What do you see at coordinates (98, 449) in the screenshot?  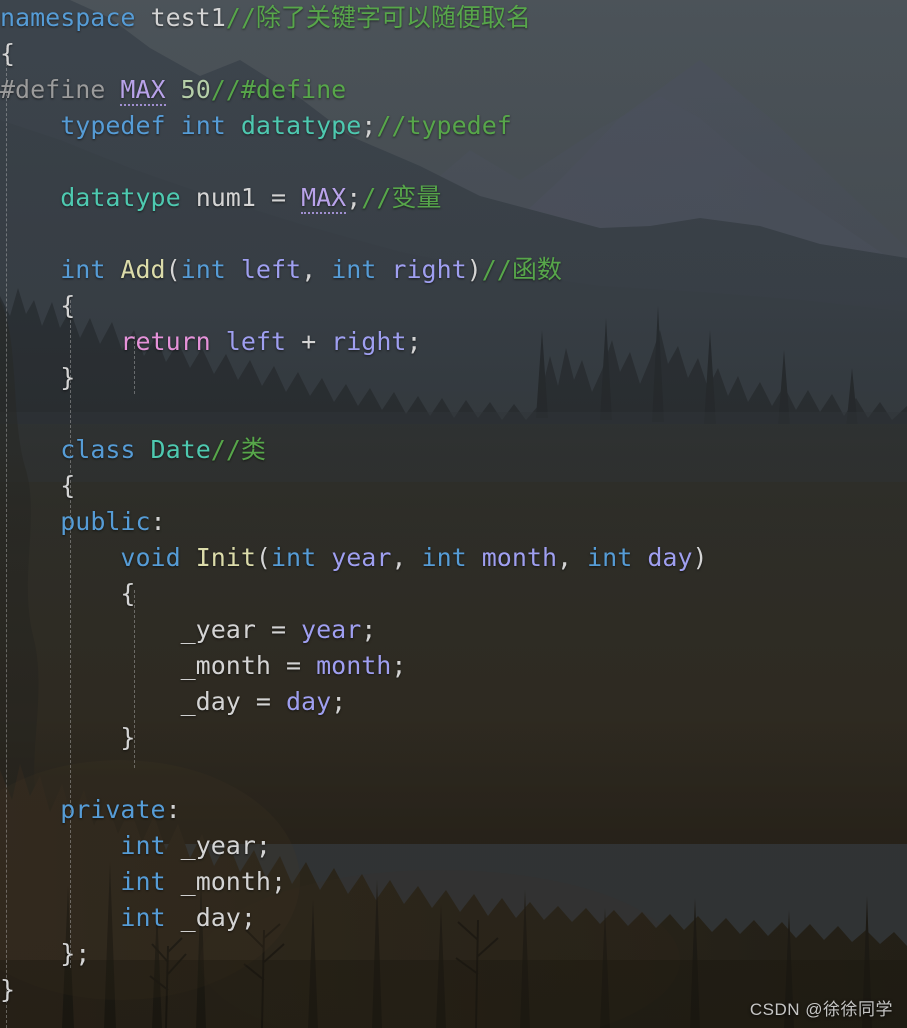 I see `code-token-kw: class` at bounding box center [98, 449].